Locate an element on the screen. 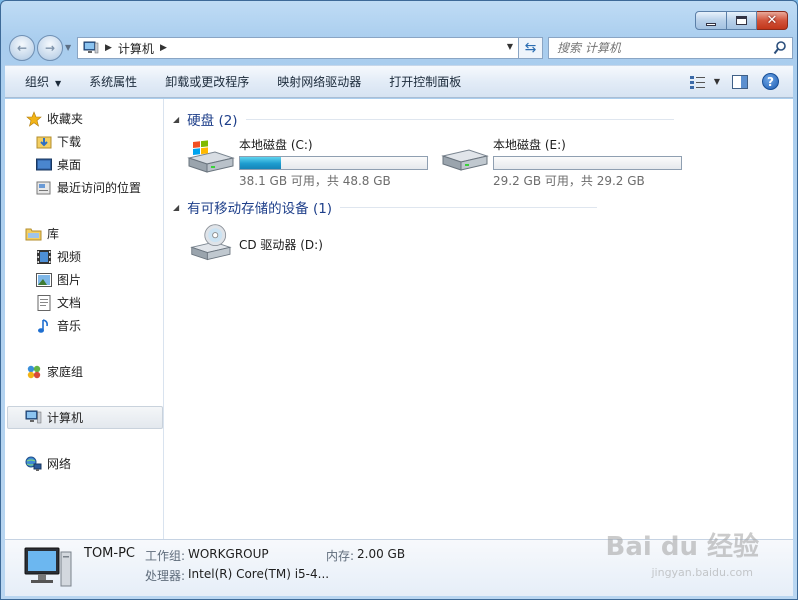  sidebar-item-computer: 计算机 is located at coordinates (54, 417).